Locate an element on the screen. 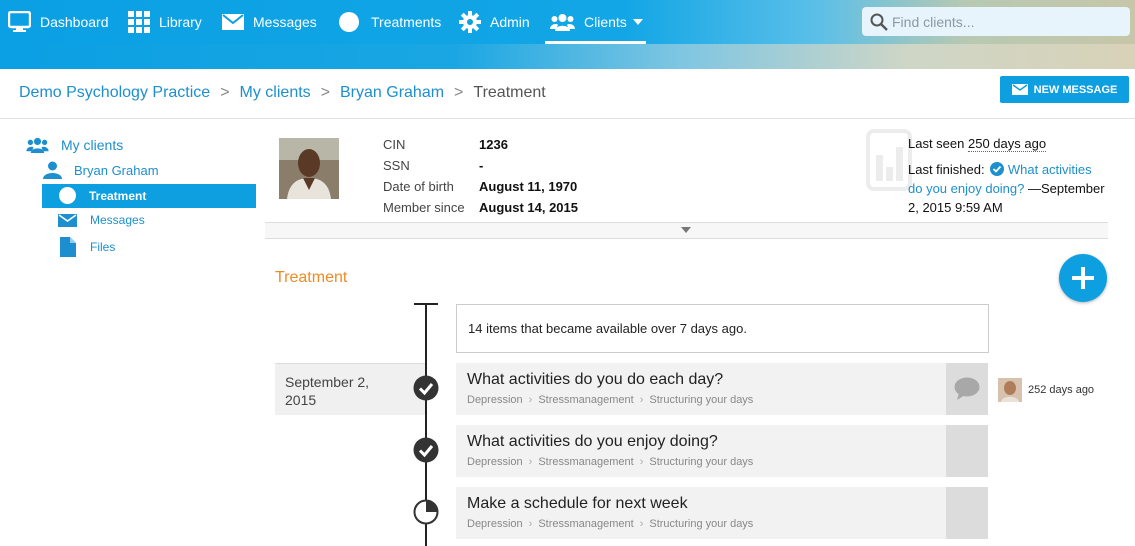  client-search is located at coordinates (996, 21).